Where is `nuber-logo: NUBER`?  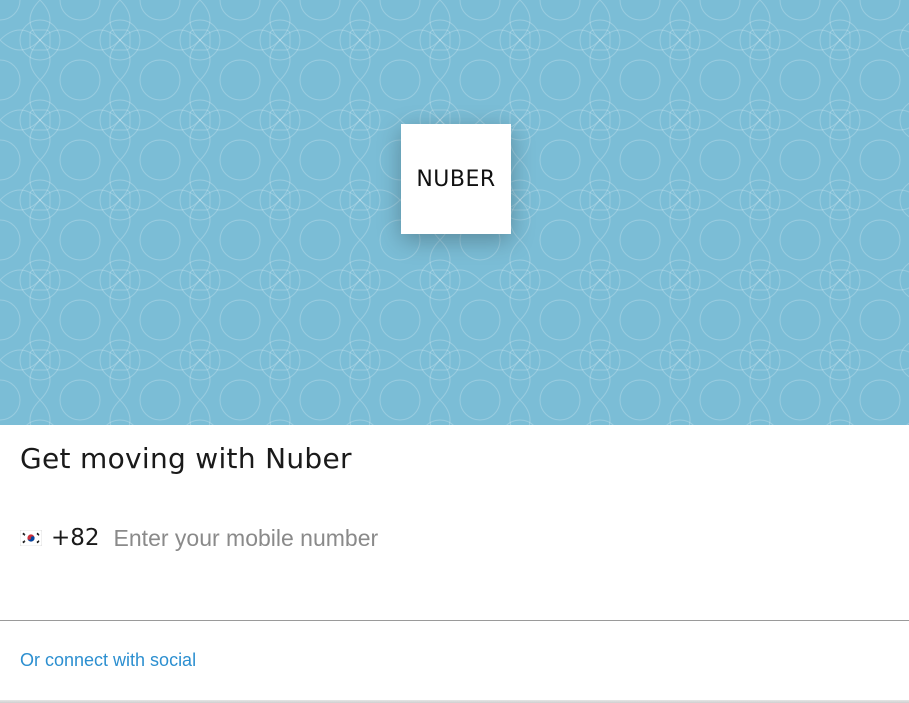
nuber-logo: NUBER is located at coordinates (456, 179).